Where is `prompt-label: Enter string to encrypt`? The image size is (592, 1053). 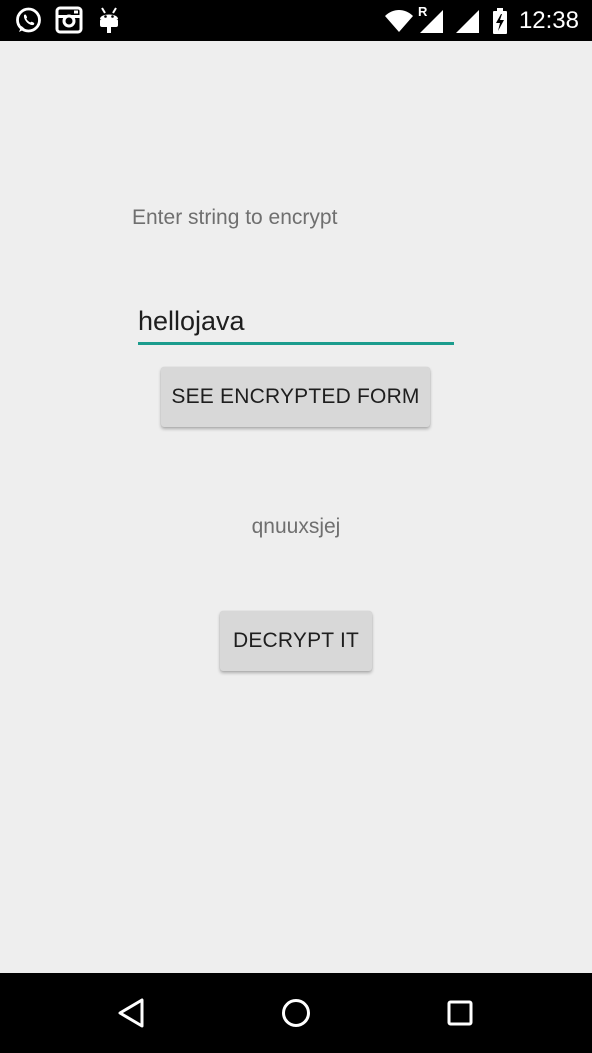 prompt-label: Enter string to encrypt is located at coordinates (235, 217).